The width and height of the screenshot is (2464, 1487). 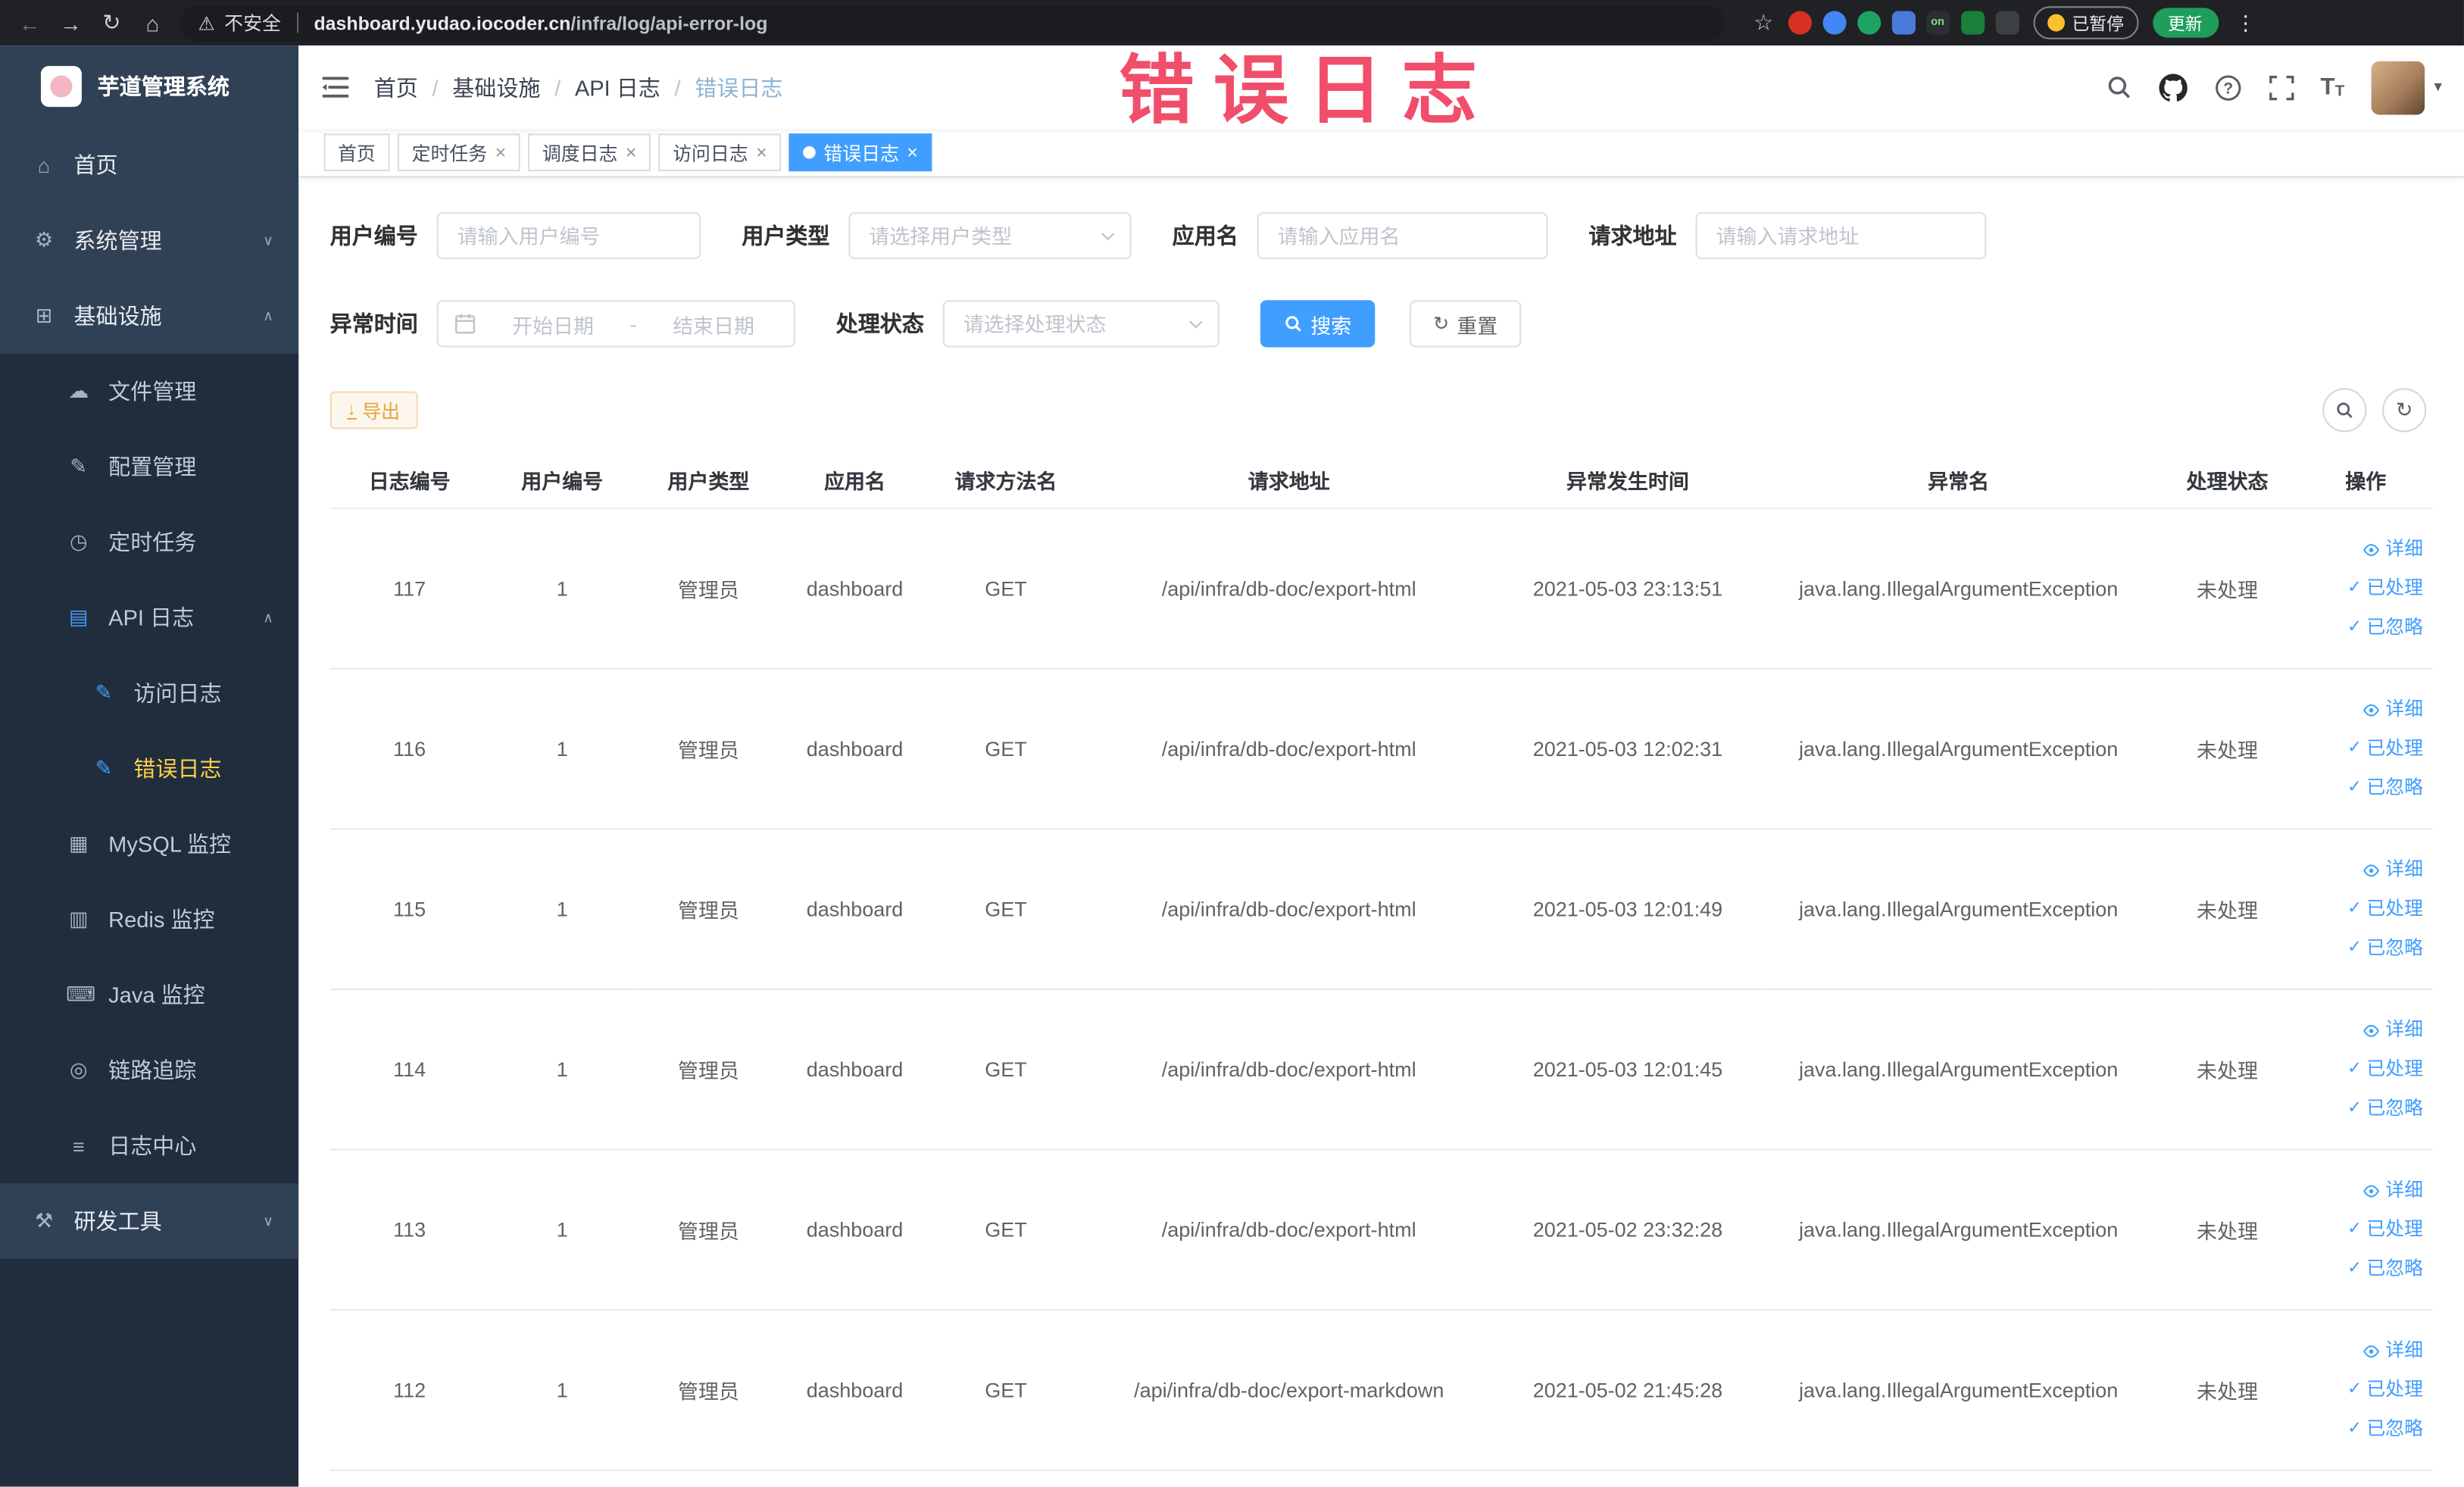 What do you see at coordinates (2227, 87) in the screenshot?
I see `help-icon: ?` at bounding box center [2227, 87].